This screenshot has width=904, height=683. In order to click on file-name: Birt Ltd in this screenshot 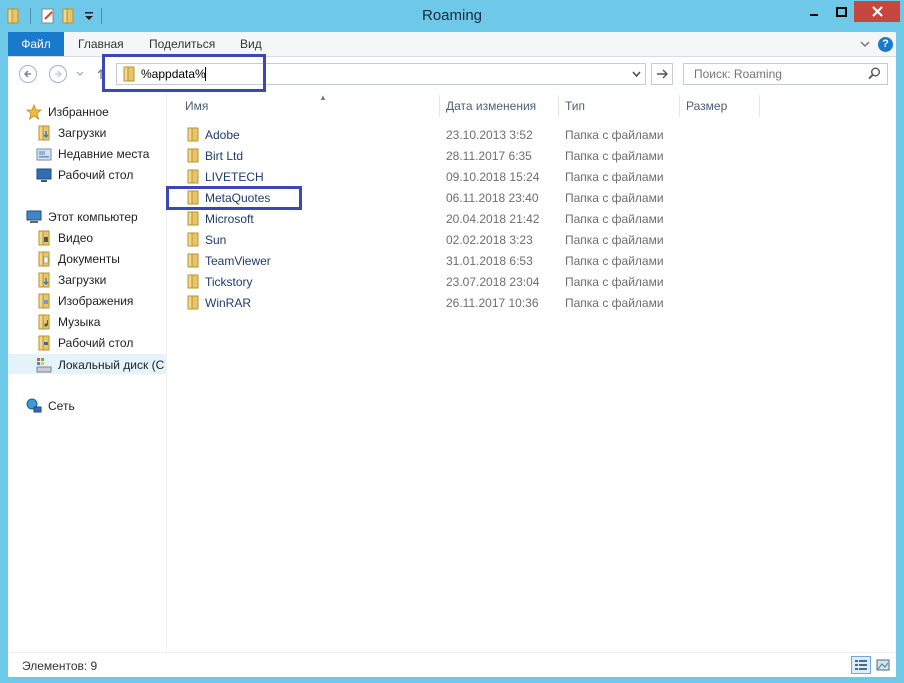, I will do `click(224, 156)`.